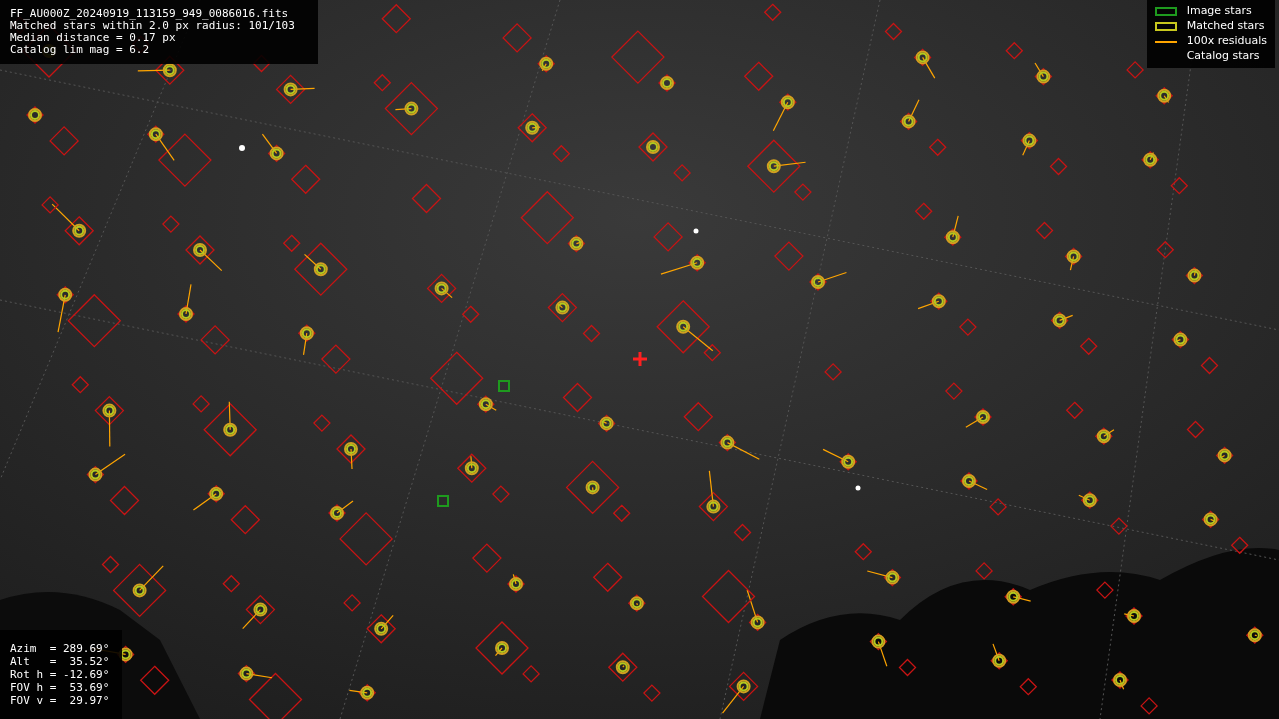 Image resolution: width=1279 pixels, height=719 pixels. What do you see at coordinates (60, 674) in the screenshot?
I see `pointing-text: Rot h = -12.69°` at bounding box center [60, 674].